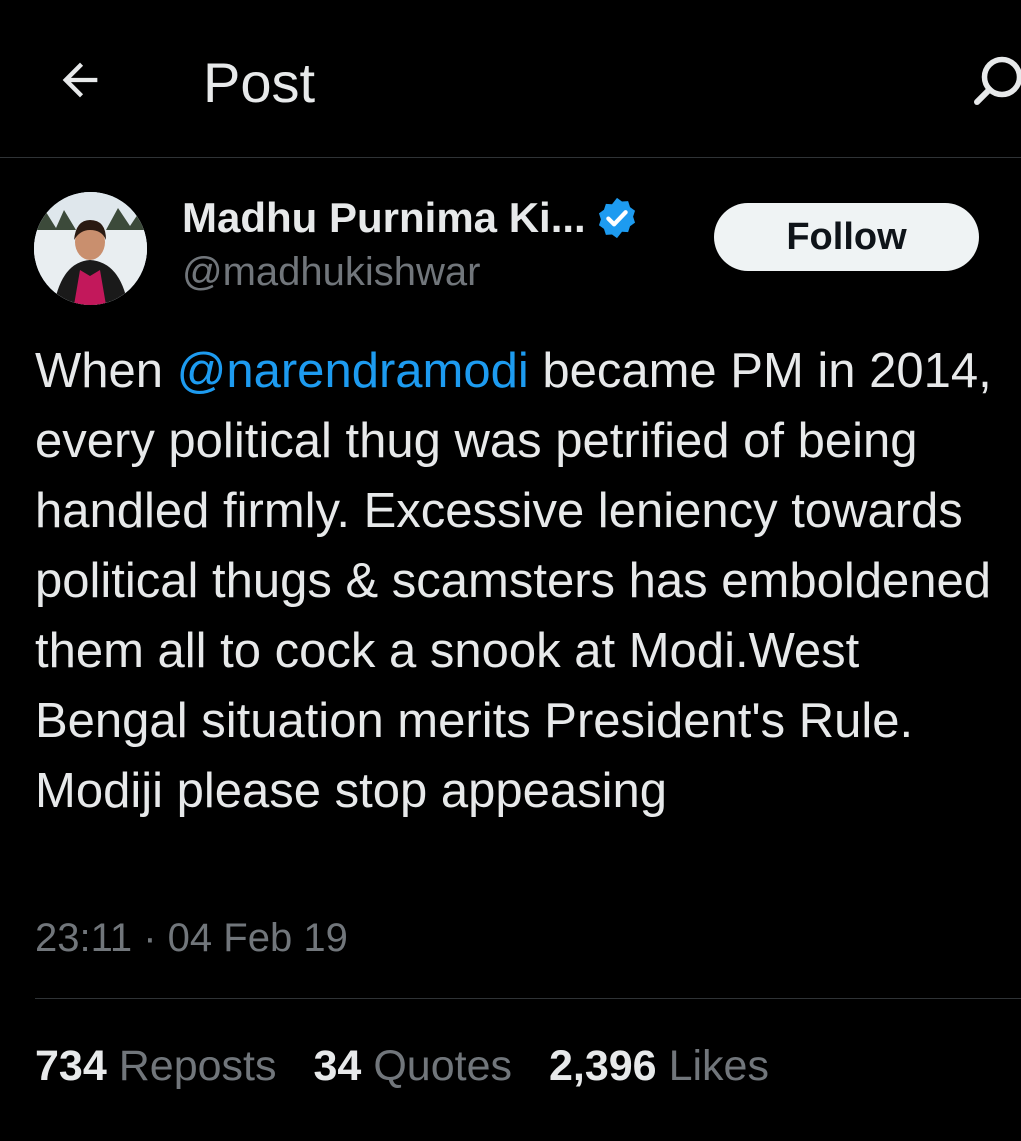  What do you see at coordinates (259, 82) in the screenshot?
I see `page-title: Post` at bounding box center [259, 82].